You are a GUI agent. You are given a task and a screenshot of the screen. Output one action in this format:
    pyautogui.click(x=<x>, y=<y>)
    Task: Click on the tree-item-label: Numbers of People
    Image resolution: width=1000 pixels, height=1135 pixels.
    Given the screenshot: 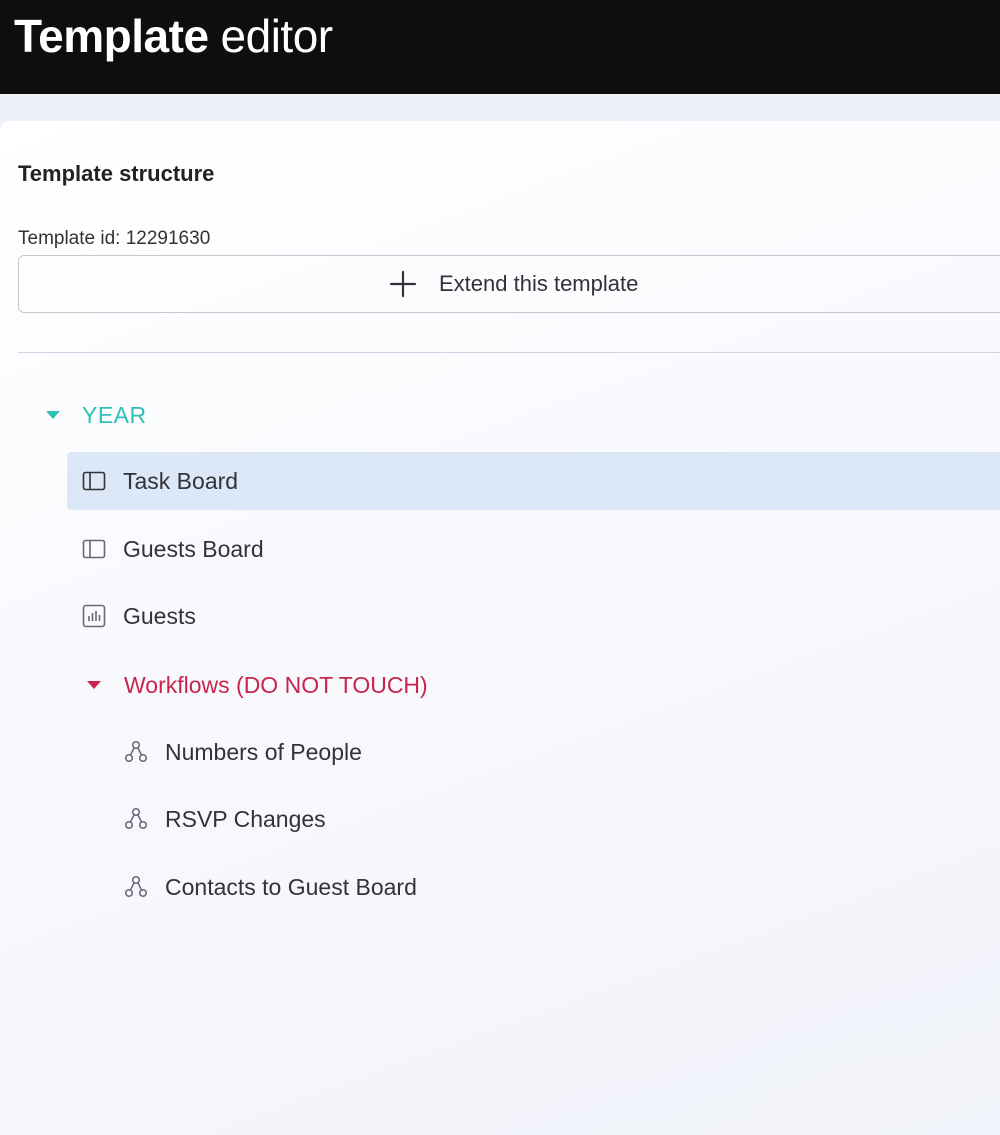 What is the action you would take?
    pyautogui.click(x=263, y=751)
    